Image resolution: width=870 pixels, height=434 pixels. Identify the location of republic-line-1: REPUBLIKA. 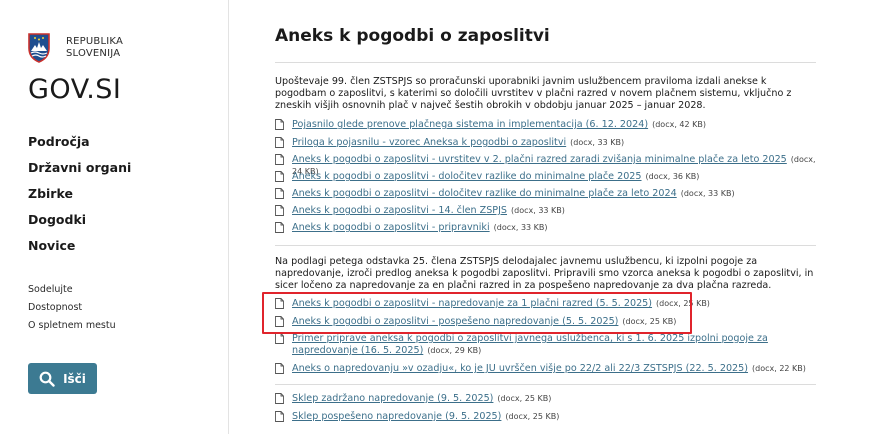
(95, 41).